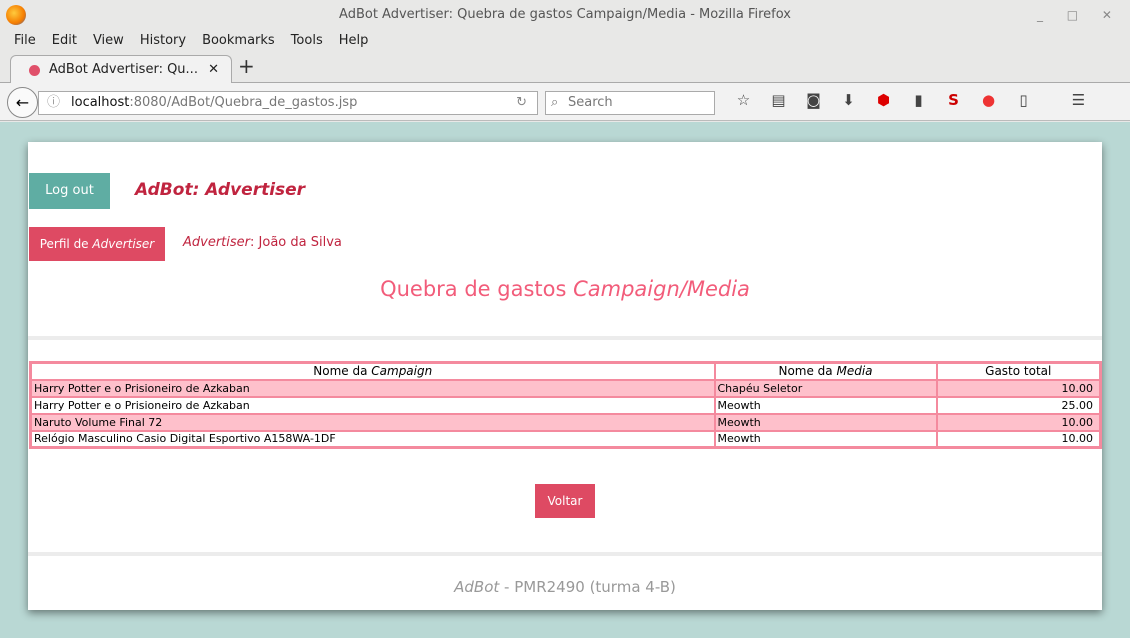  Describe the element at coordinates (630, 103) in the screenshot. I see `search-input: ⌕ Search` at that location.